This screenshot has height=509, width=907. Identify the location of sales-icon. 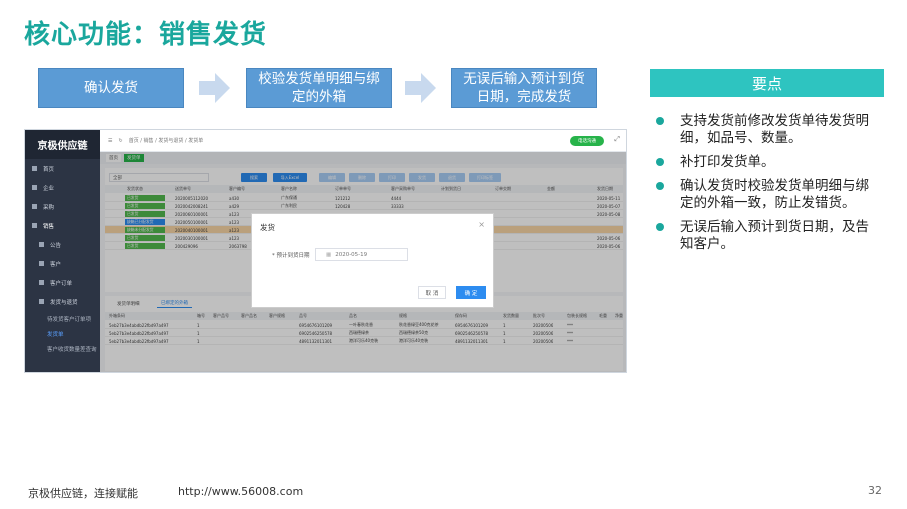
(34, 225).